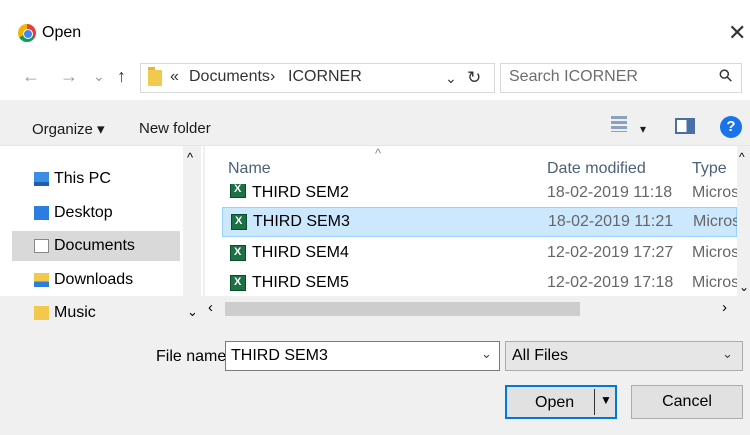 This screenshot has width=750, height=435. I want to click on file-name: THIRD SEM3, so click(301, 221).